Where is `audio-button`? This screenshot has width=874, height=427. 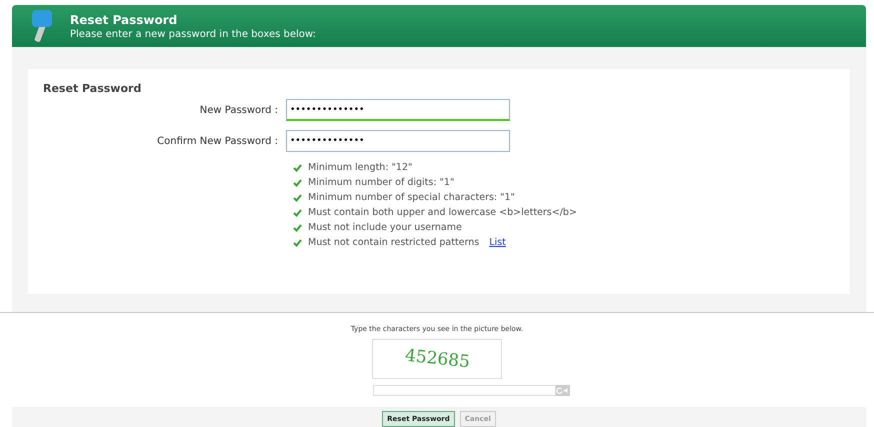
audio-button is located at coordinates (566, 390).